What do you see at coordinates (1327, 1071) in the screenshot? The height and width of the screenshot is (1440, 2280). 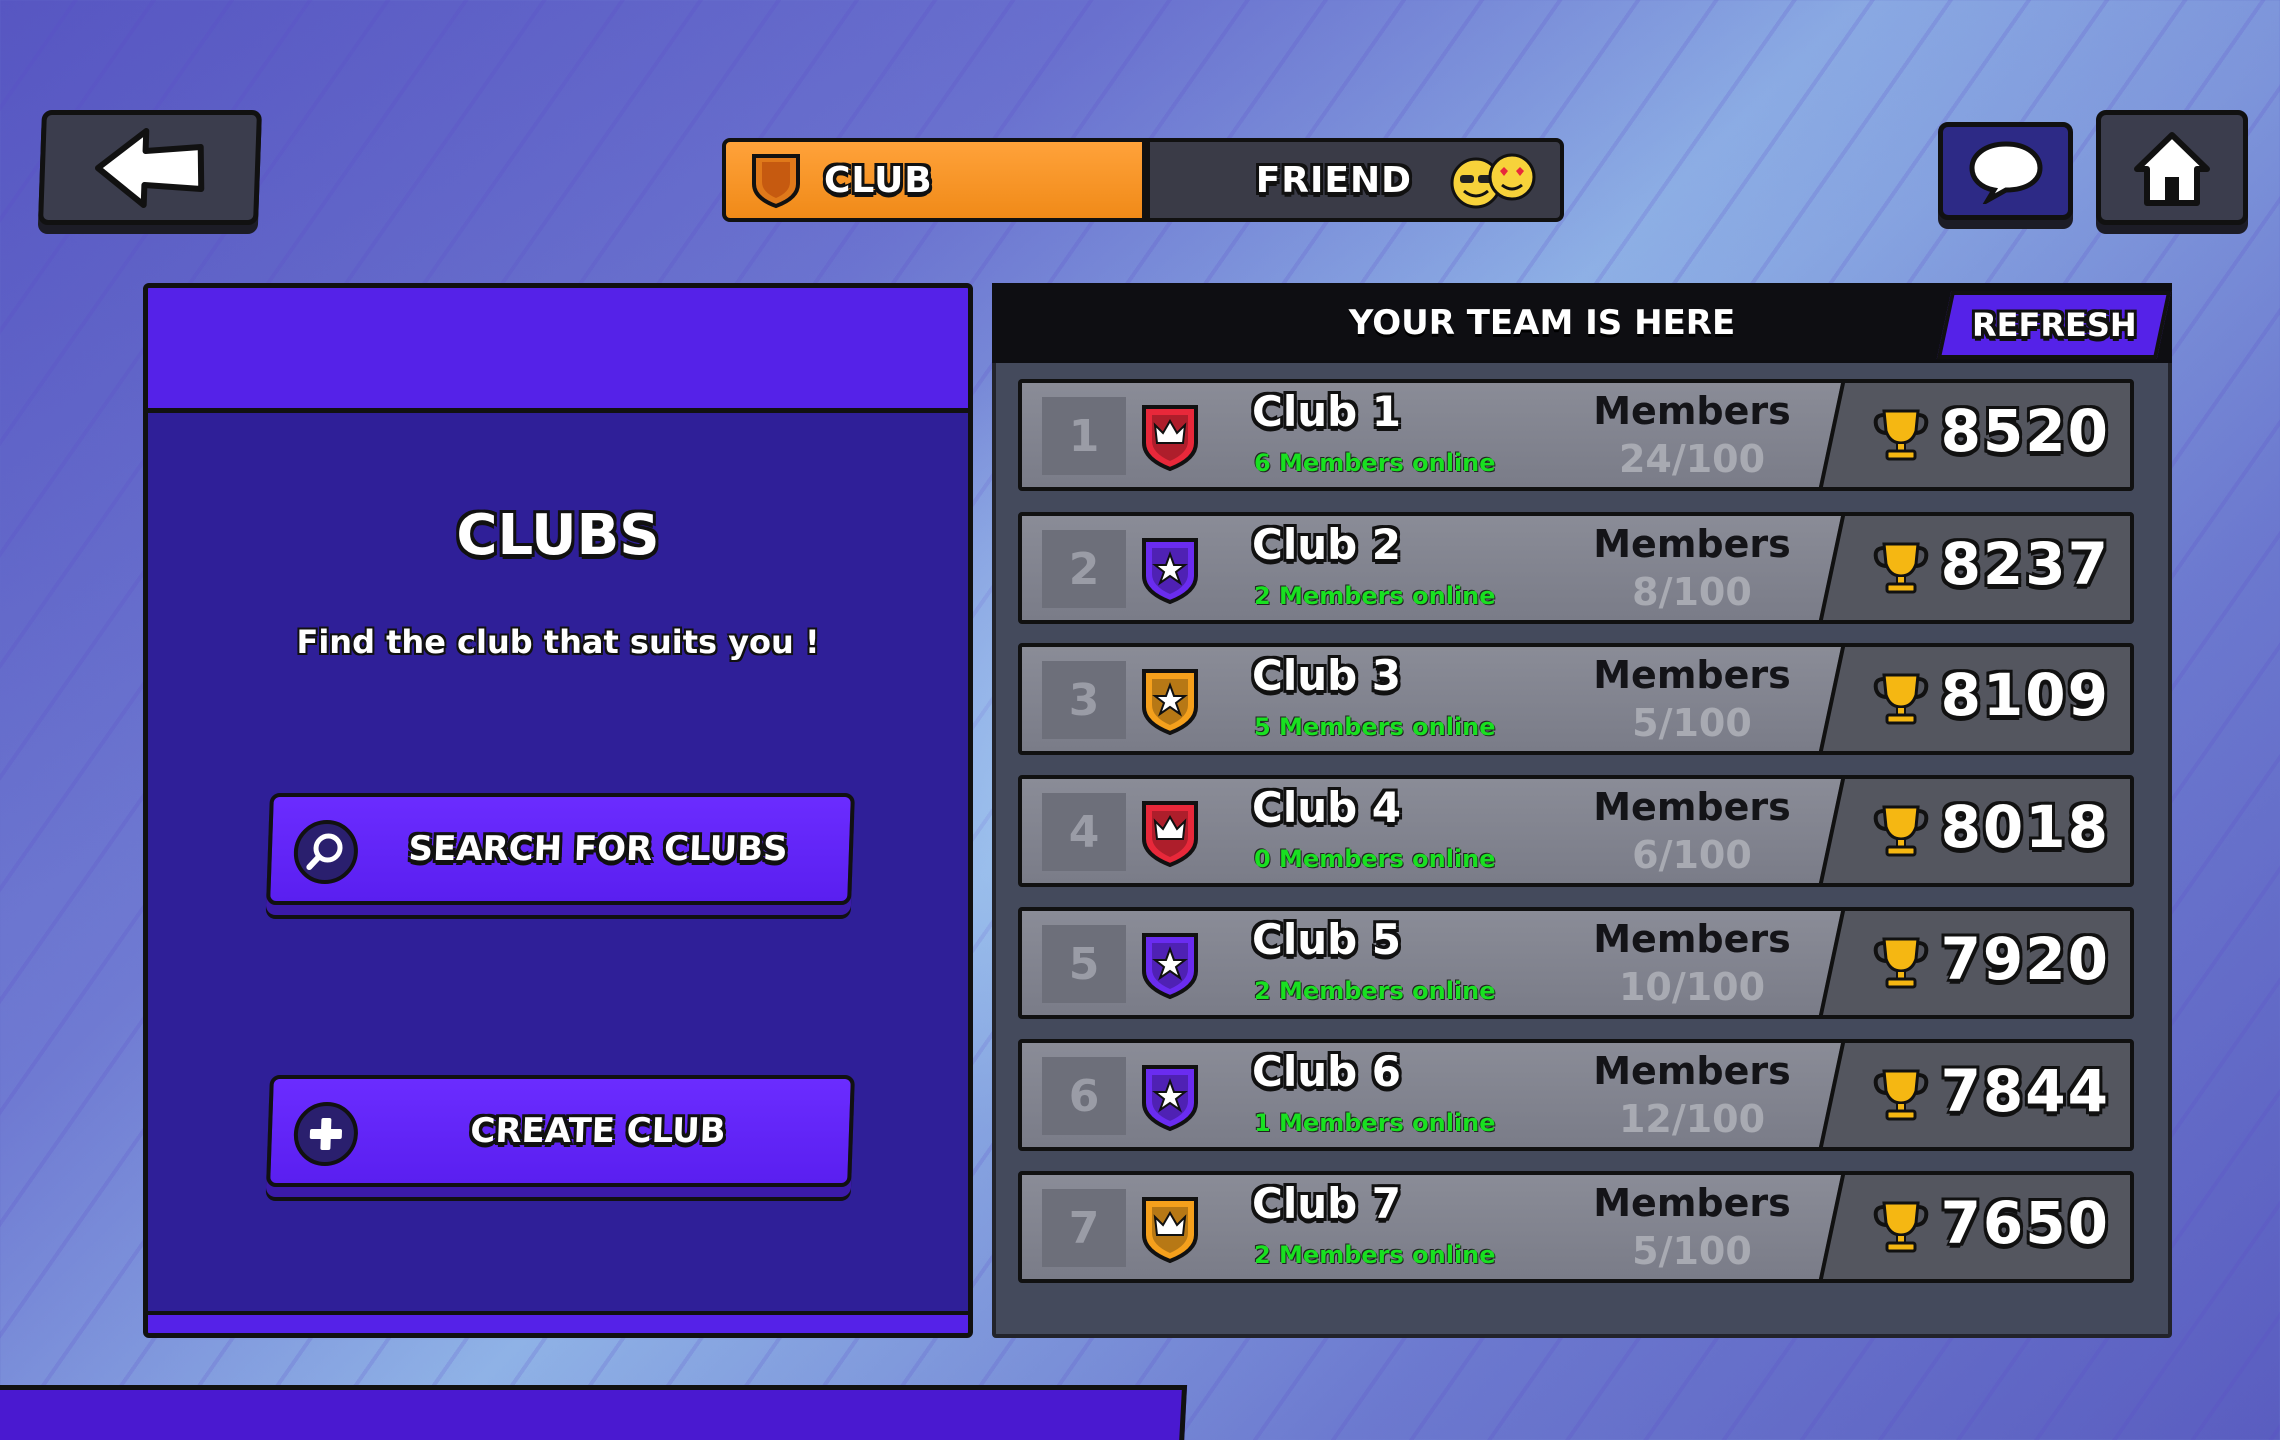 I see `club-name: Club 6` at bounding box center [1327, 1071].